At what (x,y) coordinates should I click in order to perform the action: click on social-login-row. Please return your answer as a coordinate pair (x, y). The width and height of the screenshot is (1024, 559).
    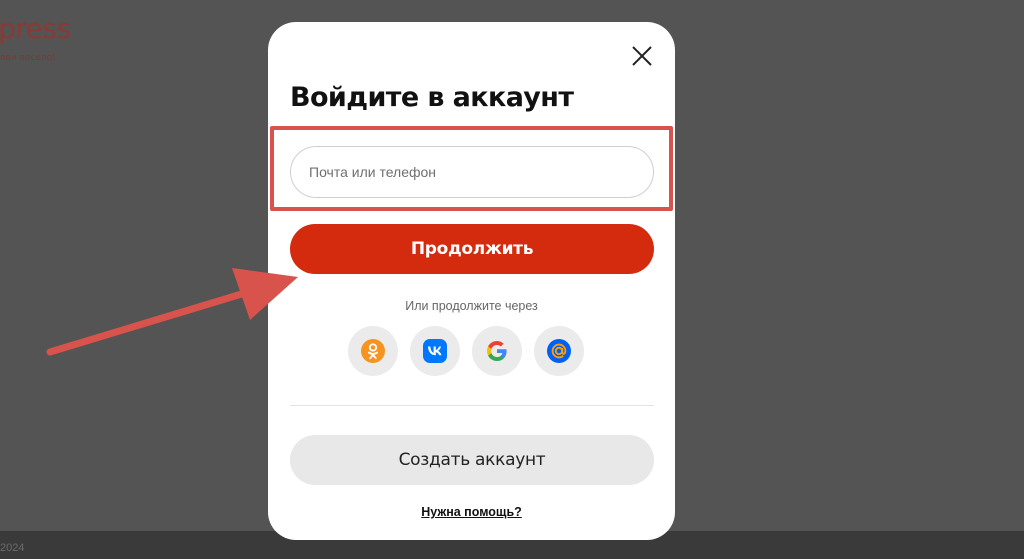
    Looking at the image, I should click on (472, 351).